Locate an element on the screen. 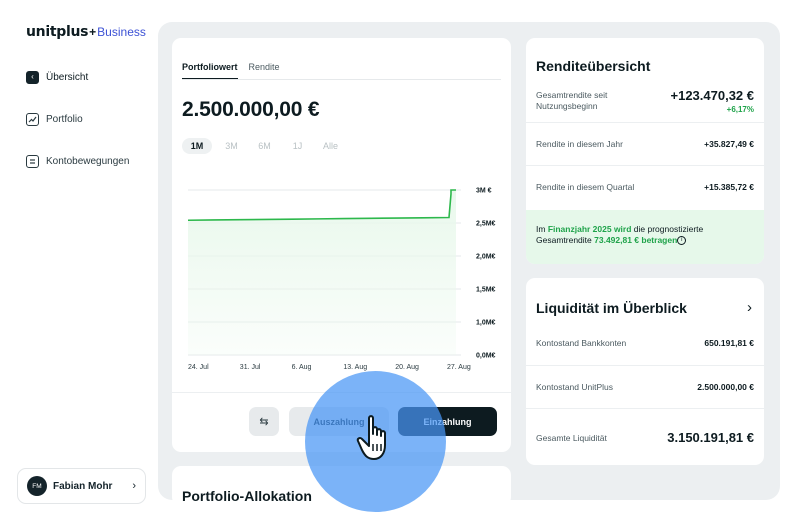  x-tick-label: 20. Aug is located at coordinates (407, 367).